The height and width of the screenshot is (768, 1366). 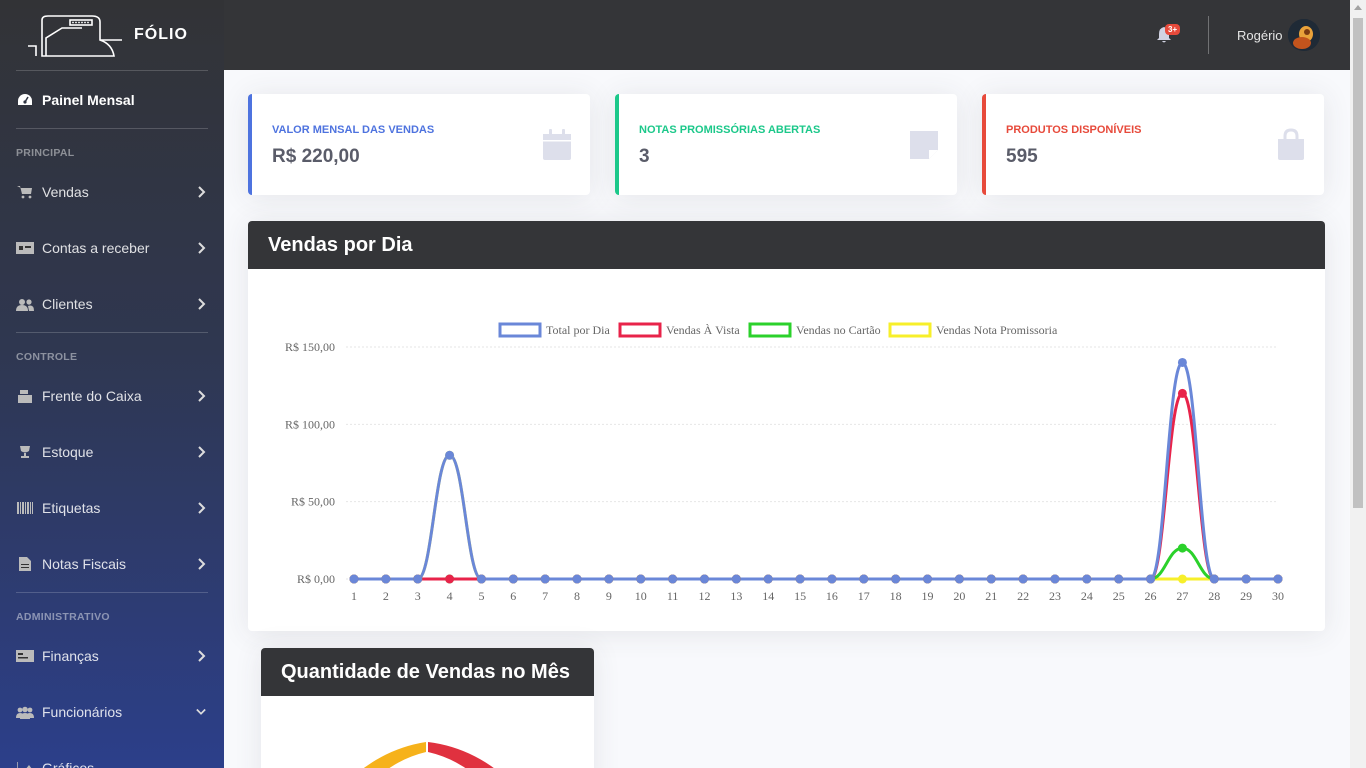 What do you see at coordinates (1358, 263) in the screenshot?
I see `scrollbar-thumb` at bounding box center [1358, 263].